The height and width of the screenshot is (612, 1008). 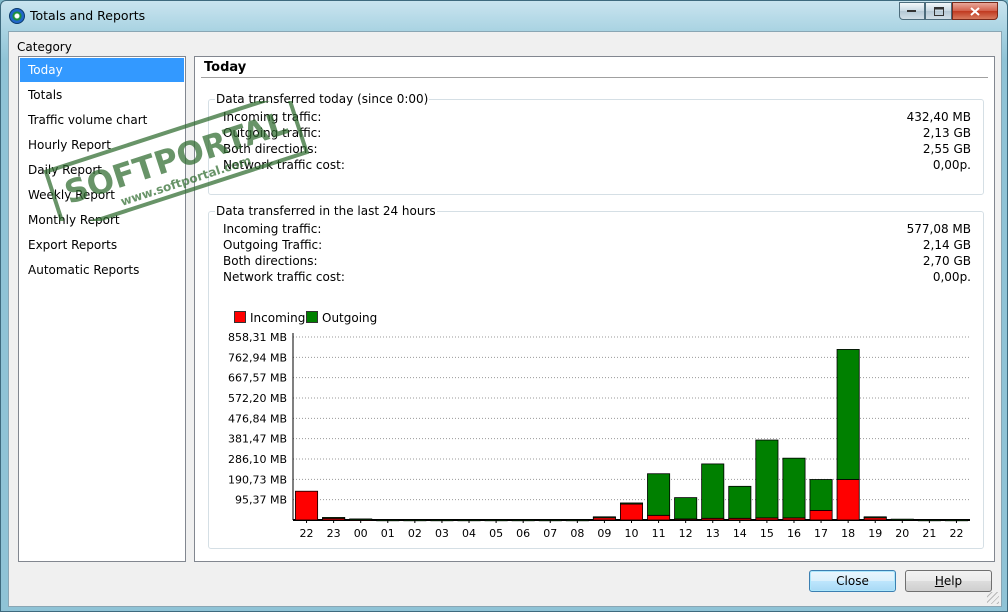 I want to click on x-tick-label: 09, so click(x=604, y=533).